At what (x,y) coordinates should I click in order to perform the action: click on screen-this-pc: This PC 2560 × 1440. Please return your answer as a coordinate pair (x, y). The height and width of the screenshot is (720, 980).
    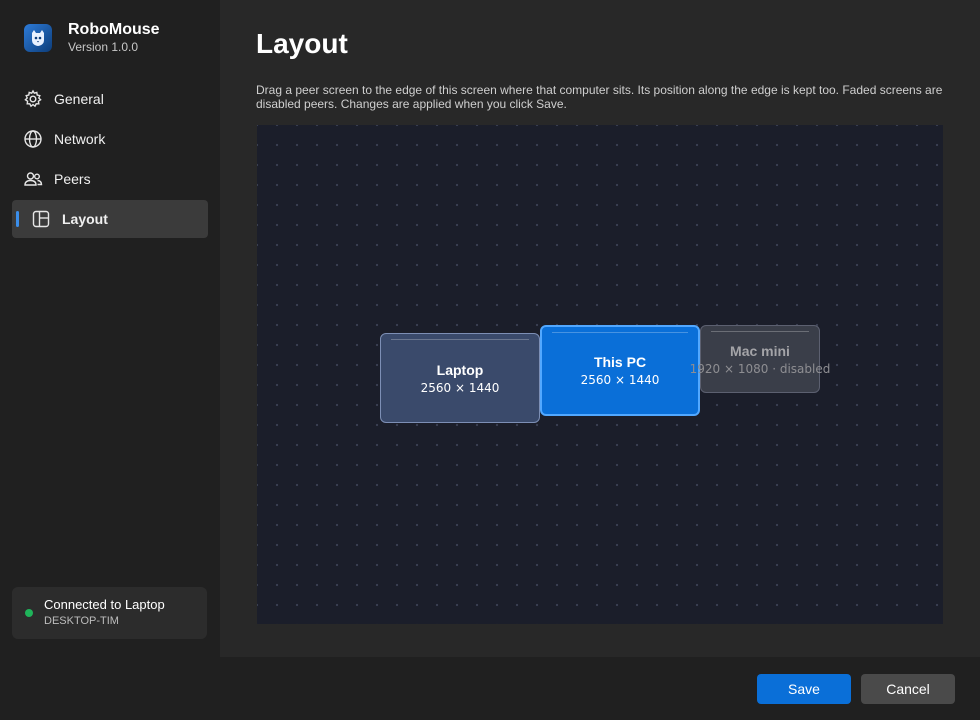
    Looking at the image, I should click on (620, 370).